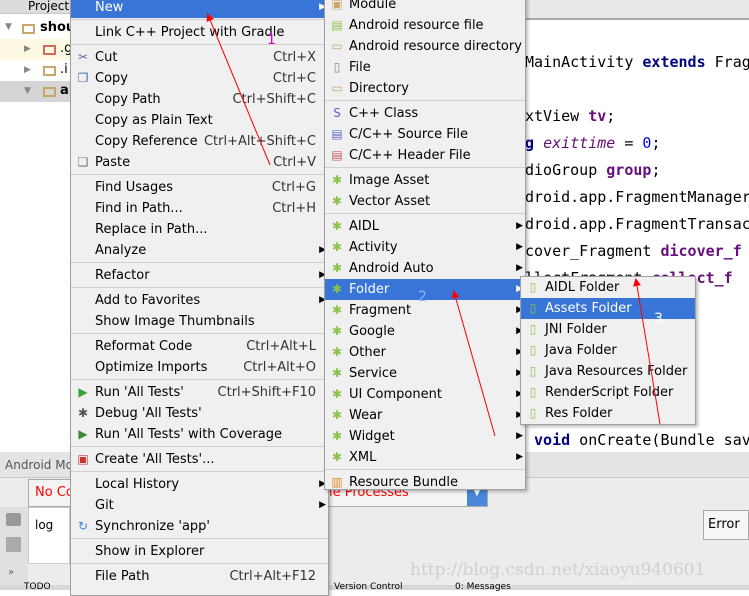  What do you see at coordinates (199, 526) in the screenshot?
I see `menu-item-synchronize-app: ↻ Synchronize 'app'` at bounding box center [199, 526].